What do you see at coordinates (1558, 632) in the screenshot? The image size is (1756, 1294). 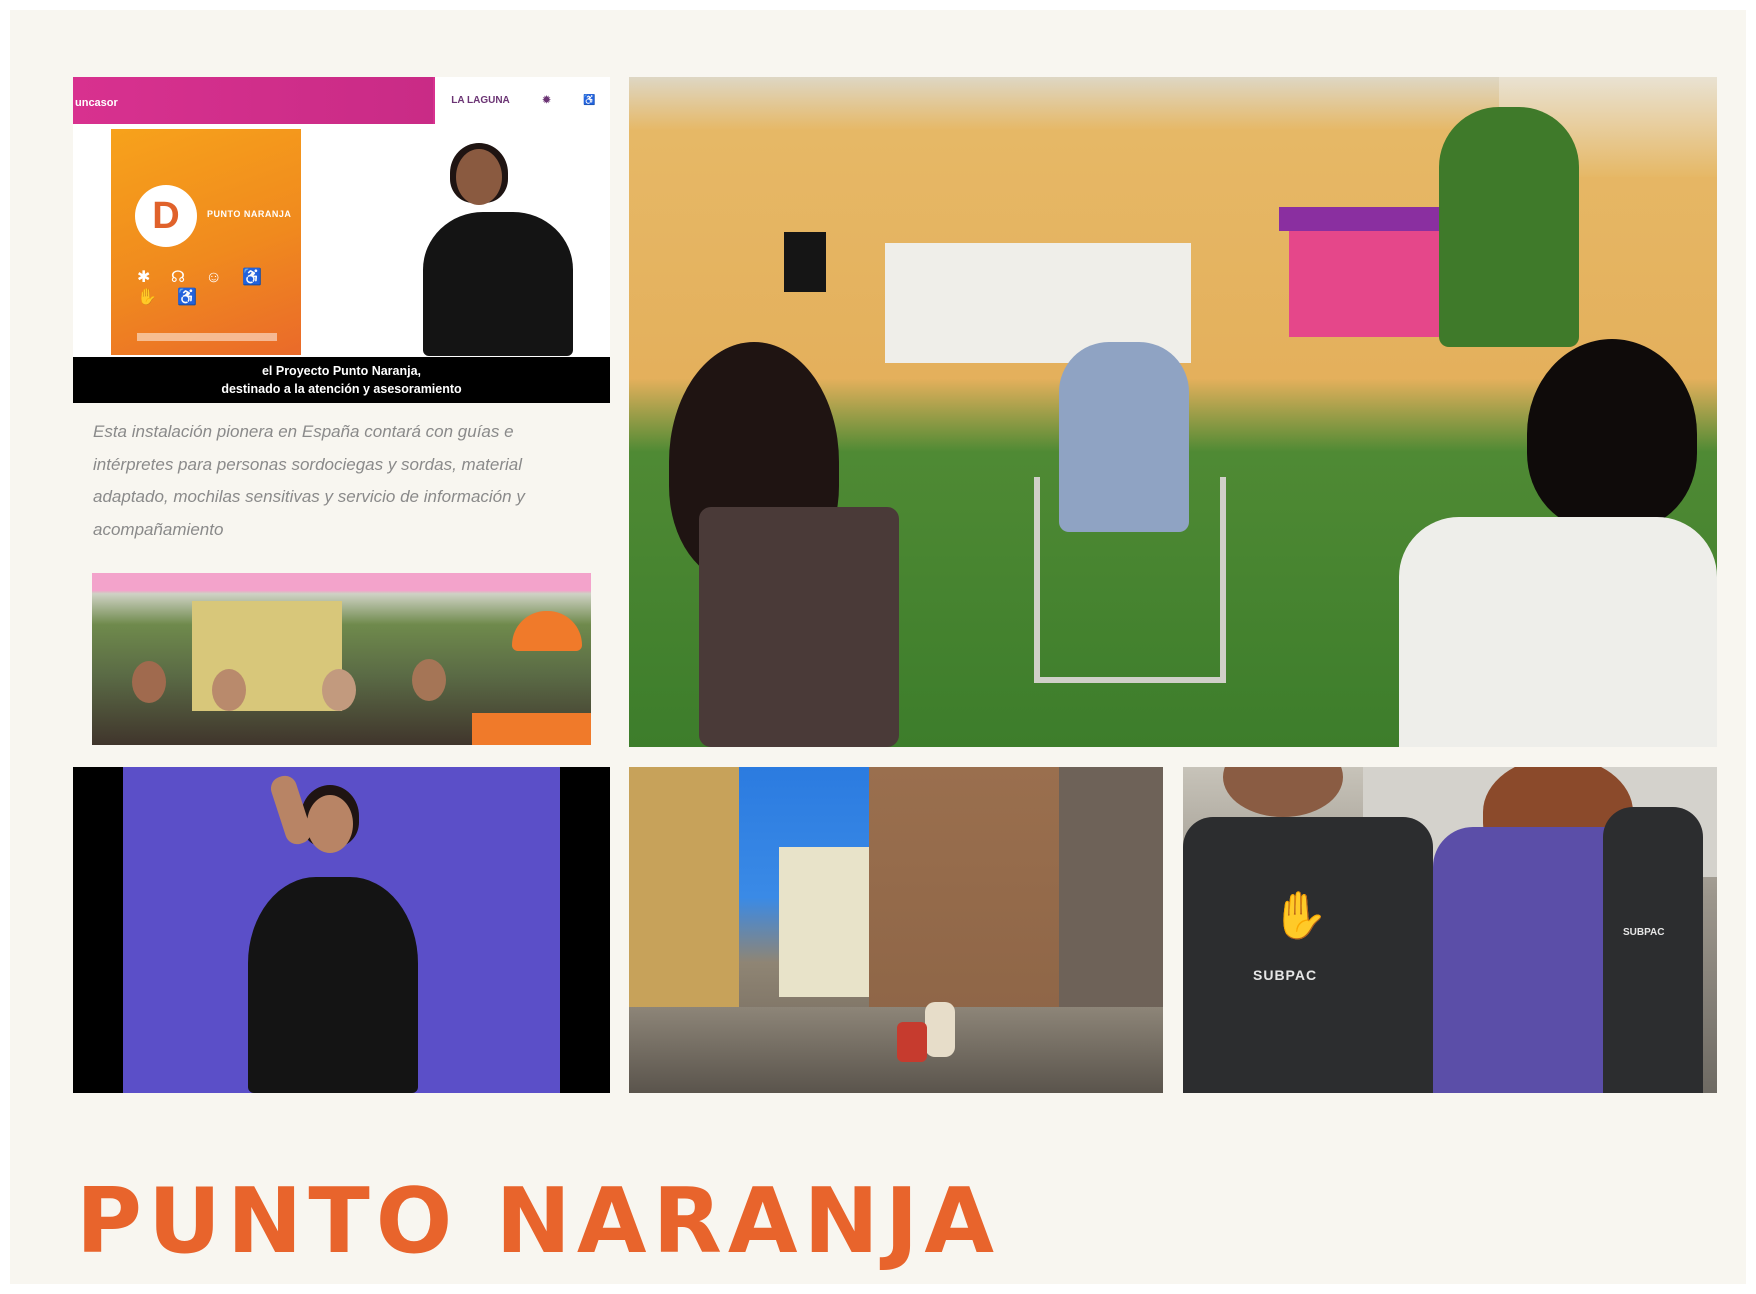 I see `white-shirt-person` at bounding box center [1558, 632].